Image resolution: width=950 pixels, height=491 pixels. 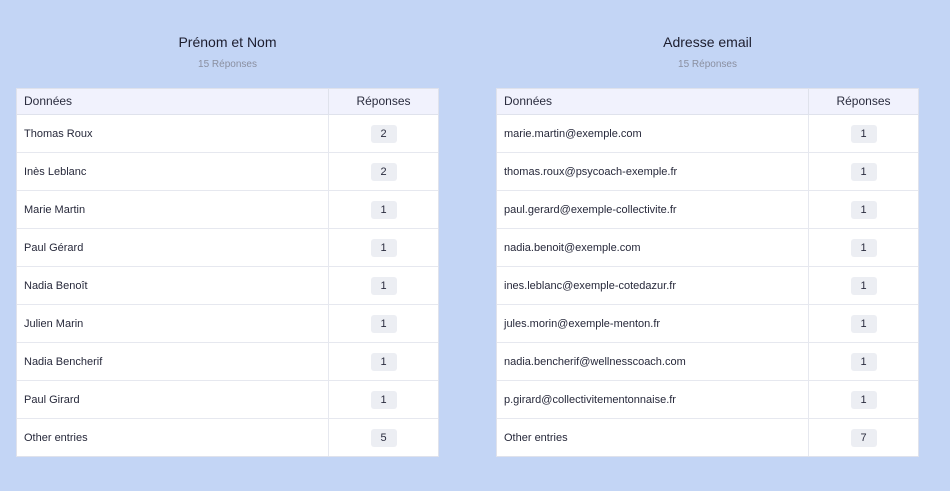 I want to click on table-row: Paul Gérard 1, so click(x=227, y=248).